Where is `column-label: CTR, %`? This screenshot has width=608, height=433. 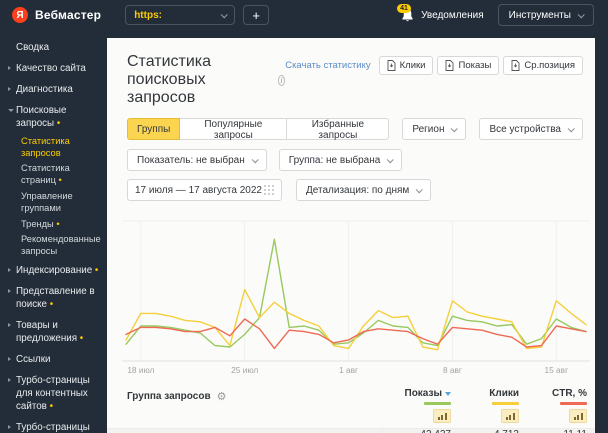
column-label: CTR, % is located at coordinates (569, 393).